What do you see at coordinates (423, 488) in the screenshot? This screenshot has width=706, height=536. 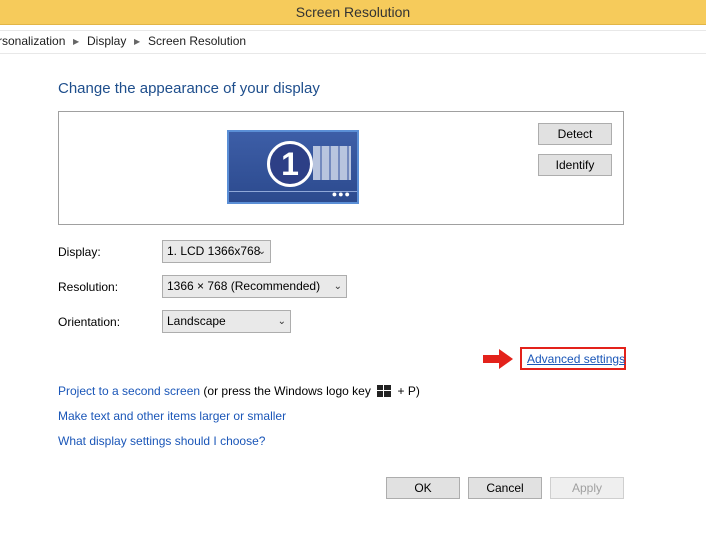 I see `ok-button: OK` at bounding box center [423, 488].